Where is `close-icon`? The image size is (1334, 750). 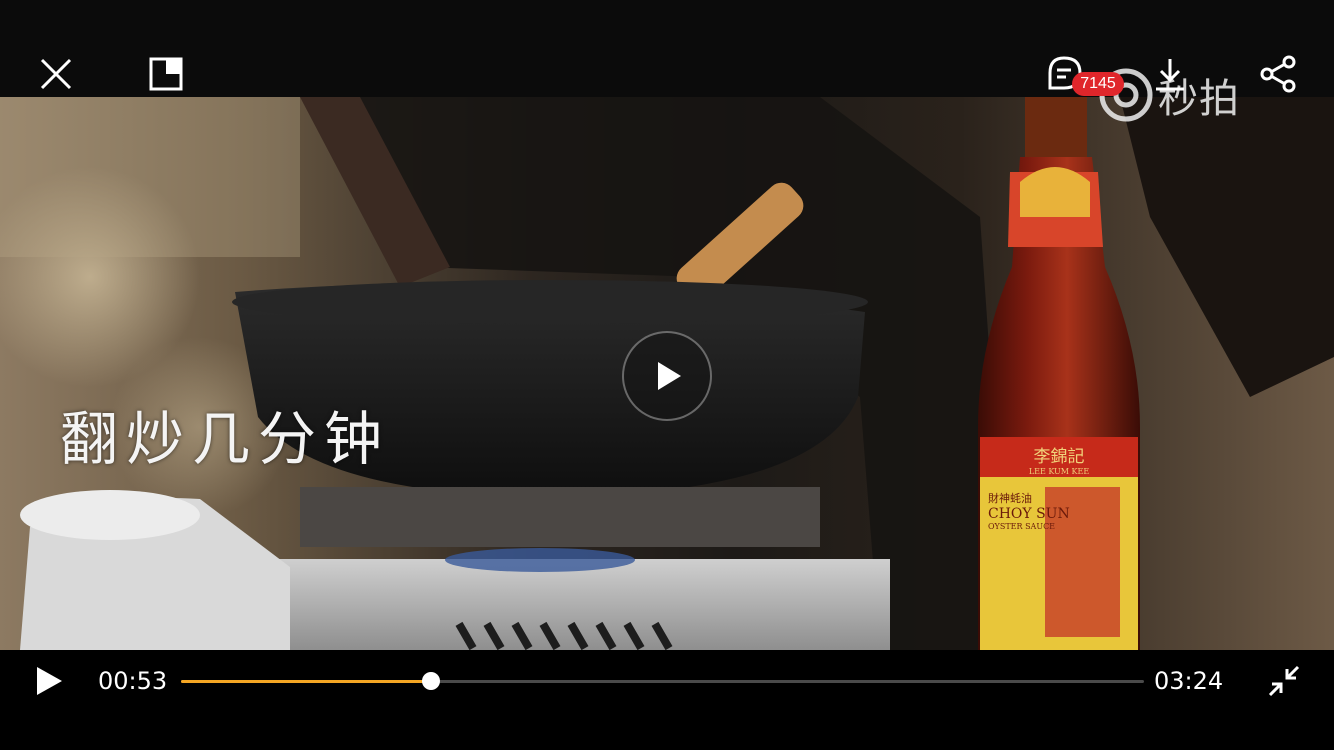 close-icon is located at coordinates (56, 74).